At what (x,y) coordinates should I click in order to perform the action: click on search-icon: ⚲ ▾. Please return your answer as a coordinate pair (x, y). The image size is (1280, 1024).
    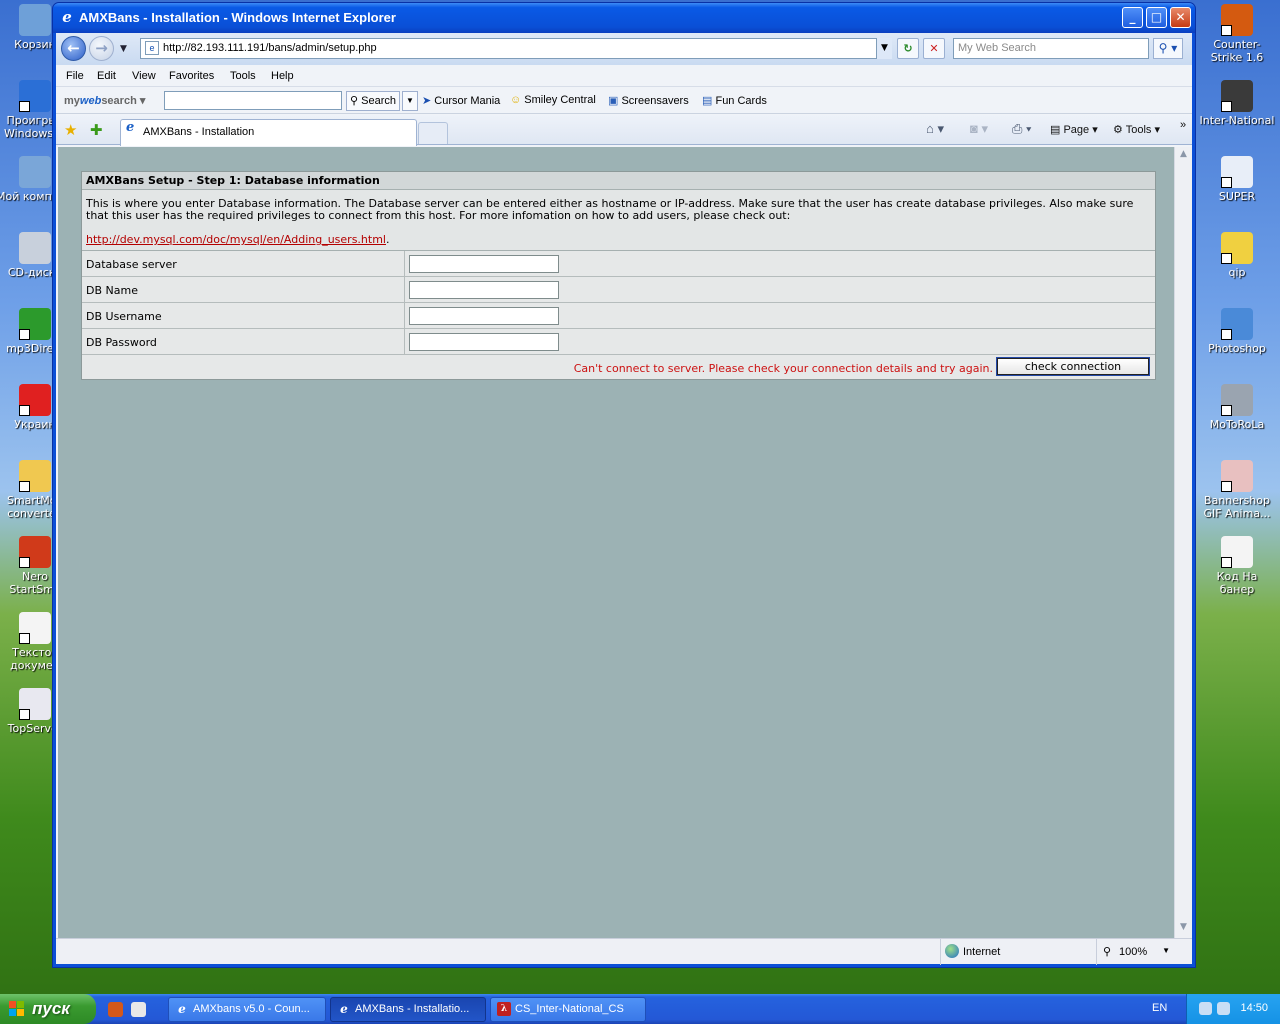
    Looking at the image, I should click on (1168, 48).